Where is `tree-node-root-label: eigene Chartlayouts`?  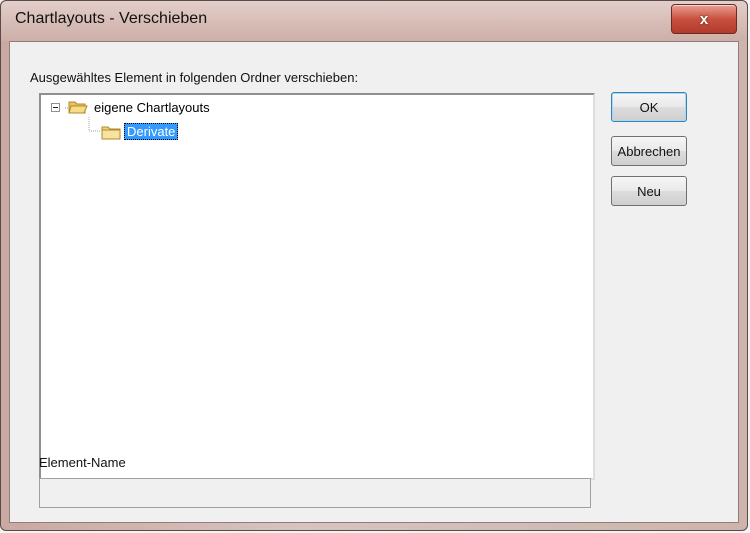 tree-node-root-label: eigene Chartlayouts is located at coordinates (152, 107).